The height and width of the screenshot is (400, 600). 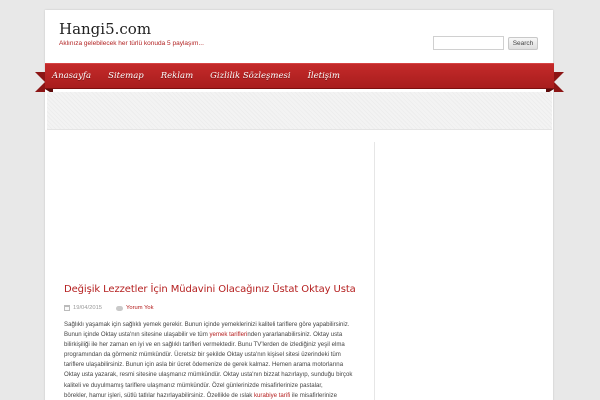 What do you see at coordinates (109, 308) in the screenshot?
I see `post-meta: 19/04/2015 Yorum Yok` at bounding box center [109, 308].